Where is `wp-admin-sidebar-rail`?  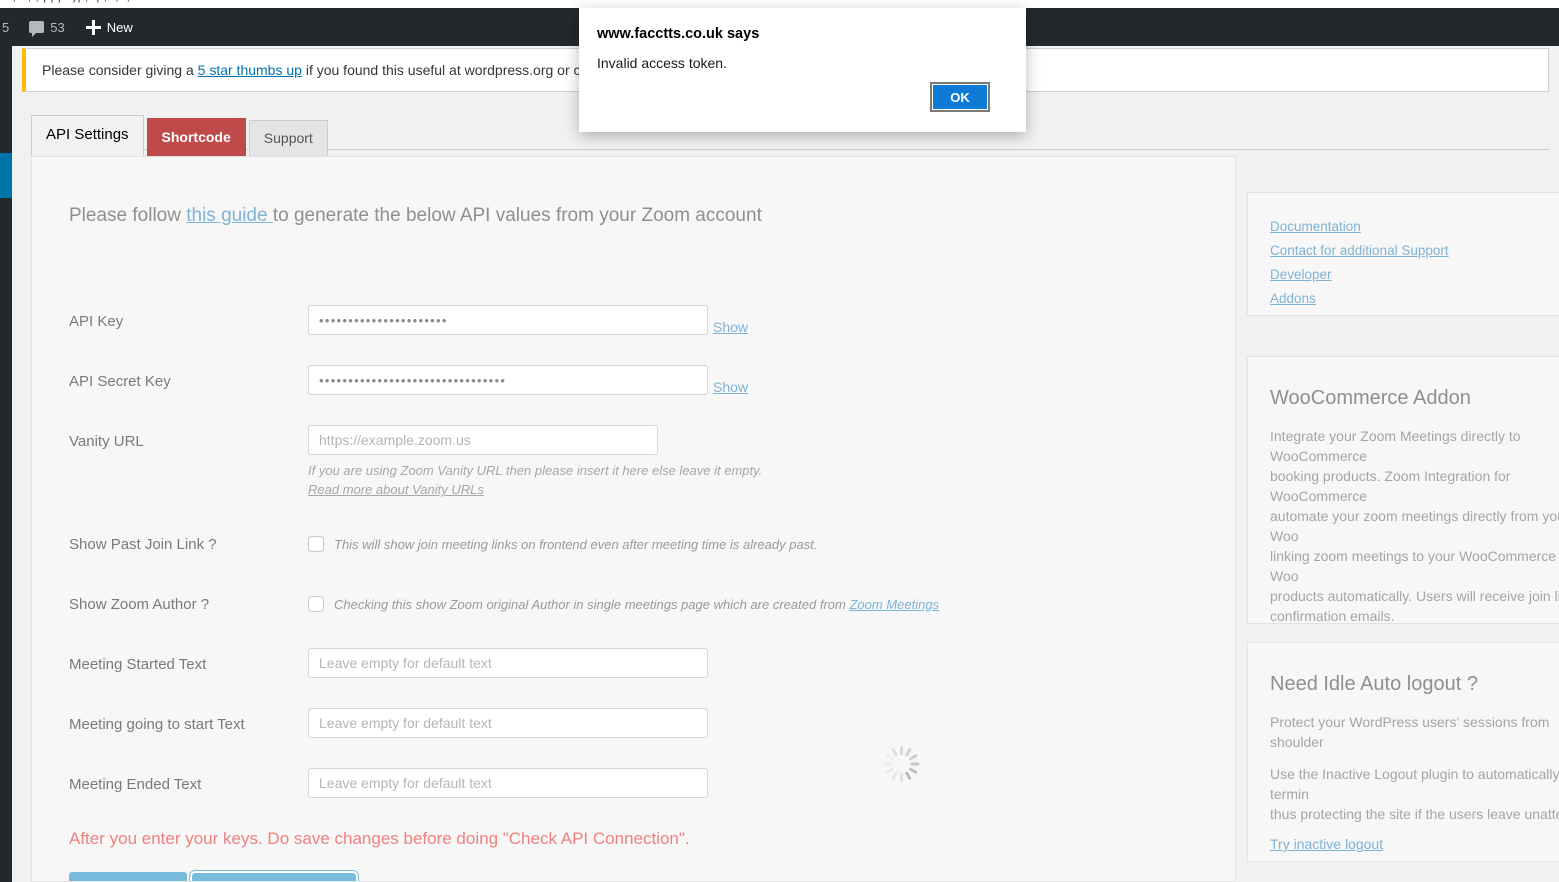
wp-admin-sidebar-rail is located at coordinates (6, 445).